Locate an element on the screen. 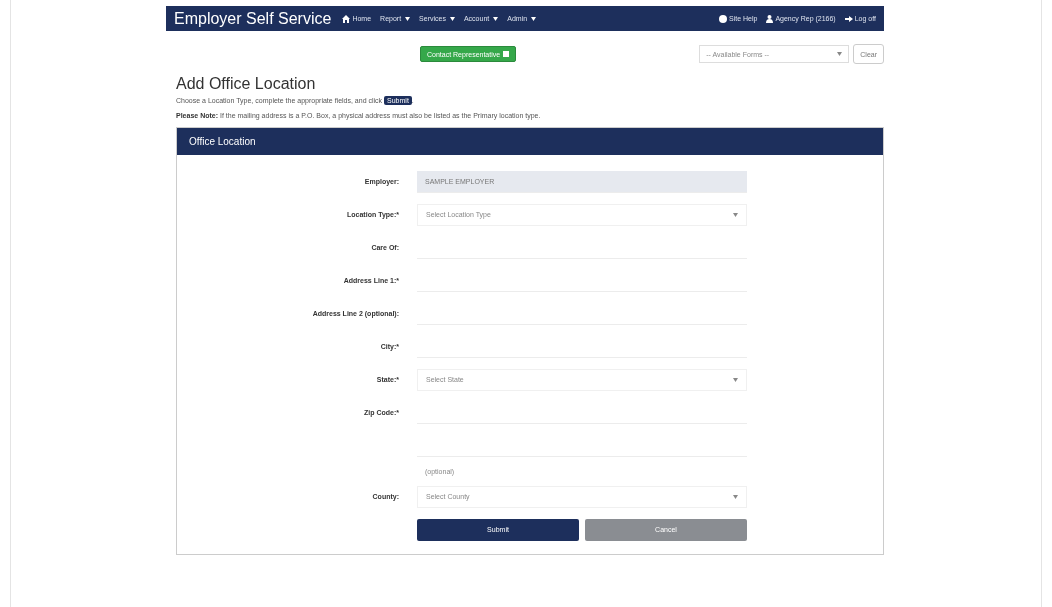 The image size is (1052, 607). brand-title: Employer Self Service is located at coordinates (253, 18).